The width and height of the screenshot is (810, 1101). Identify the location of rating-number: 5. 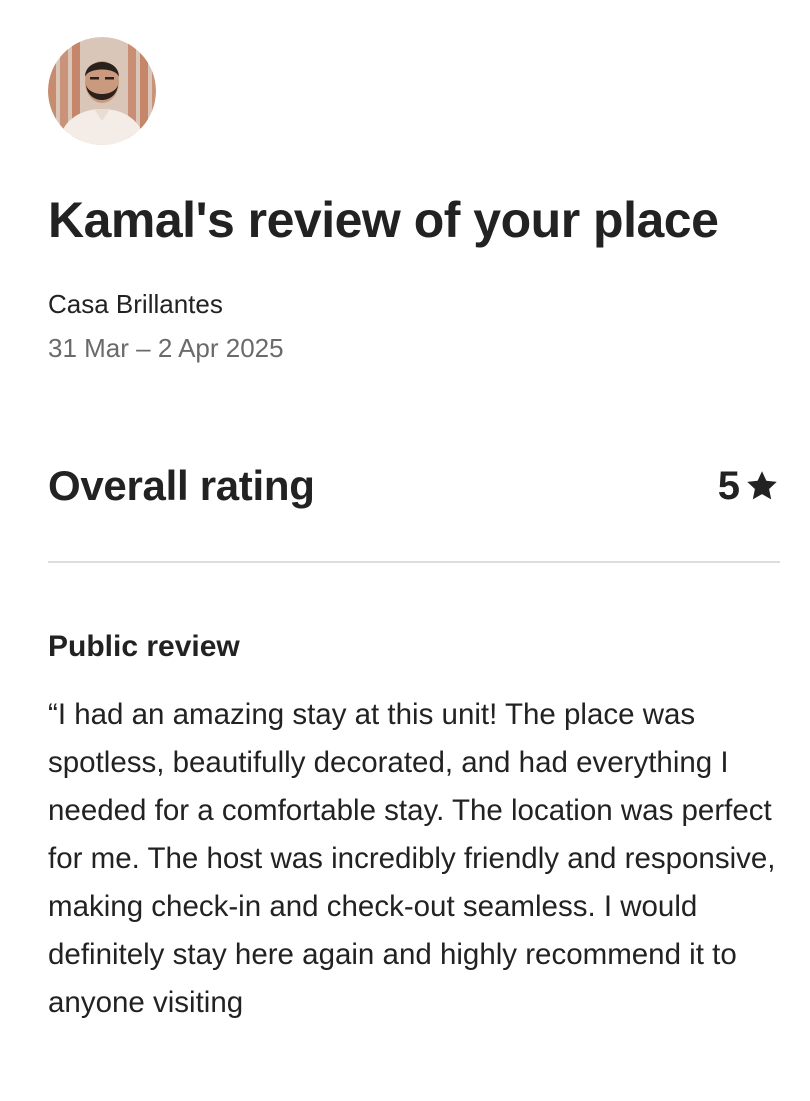
(728, 486).